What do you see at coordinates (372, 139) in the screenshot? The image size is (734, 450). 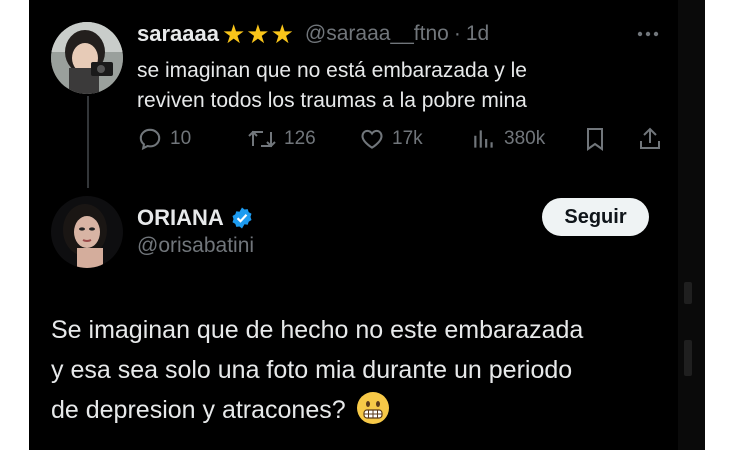 I see `like-icon` at bounding box center [372, 139].